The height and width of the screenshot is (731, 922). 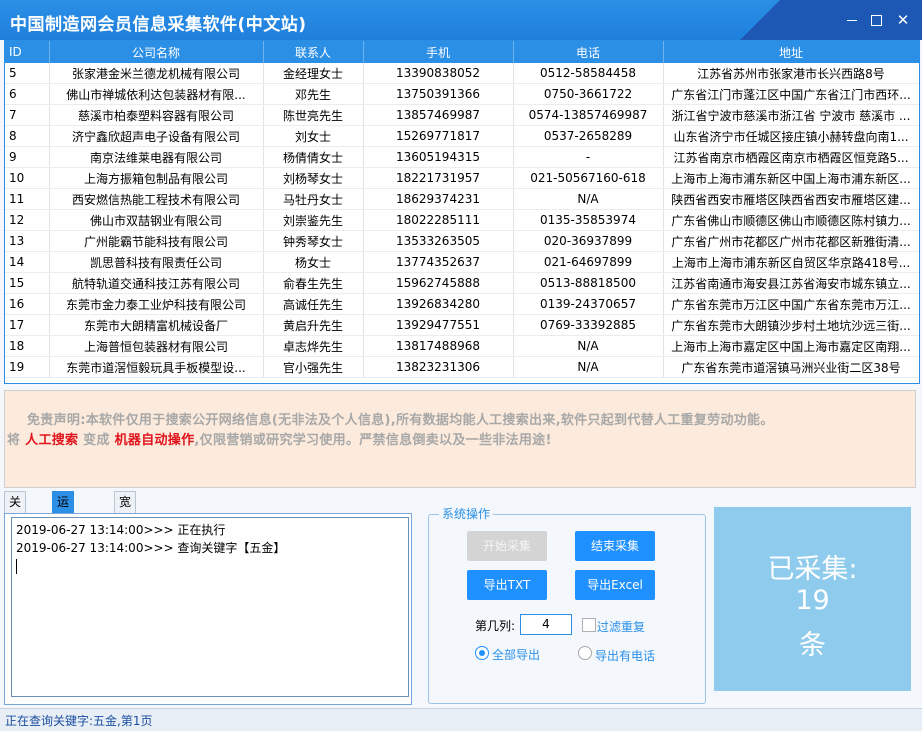 I want to click on cell-id: 18, so click(x=27, y=346).